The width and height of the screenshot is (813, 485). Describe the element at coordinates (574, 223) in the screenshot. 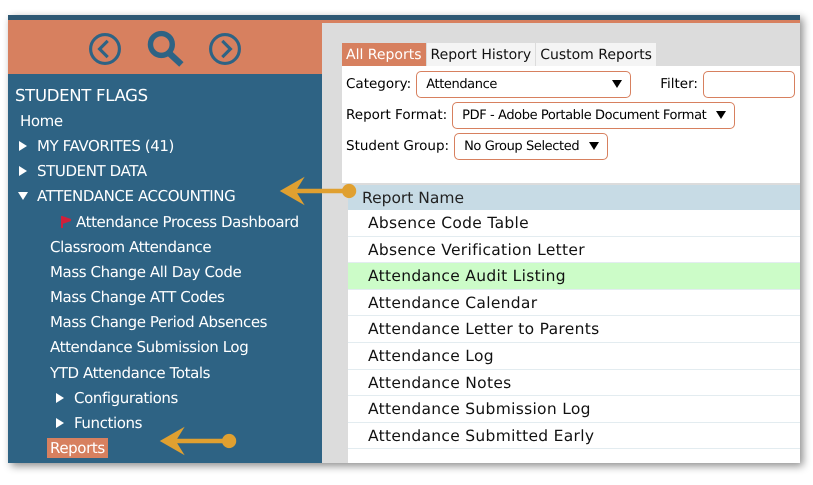

I see `table-row: Absence Code Table` at that location.